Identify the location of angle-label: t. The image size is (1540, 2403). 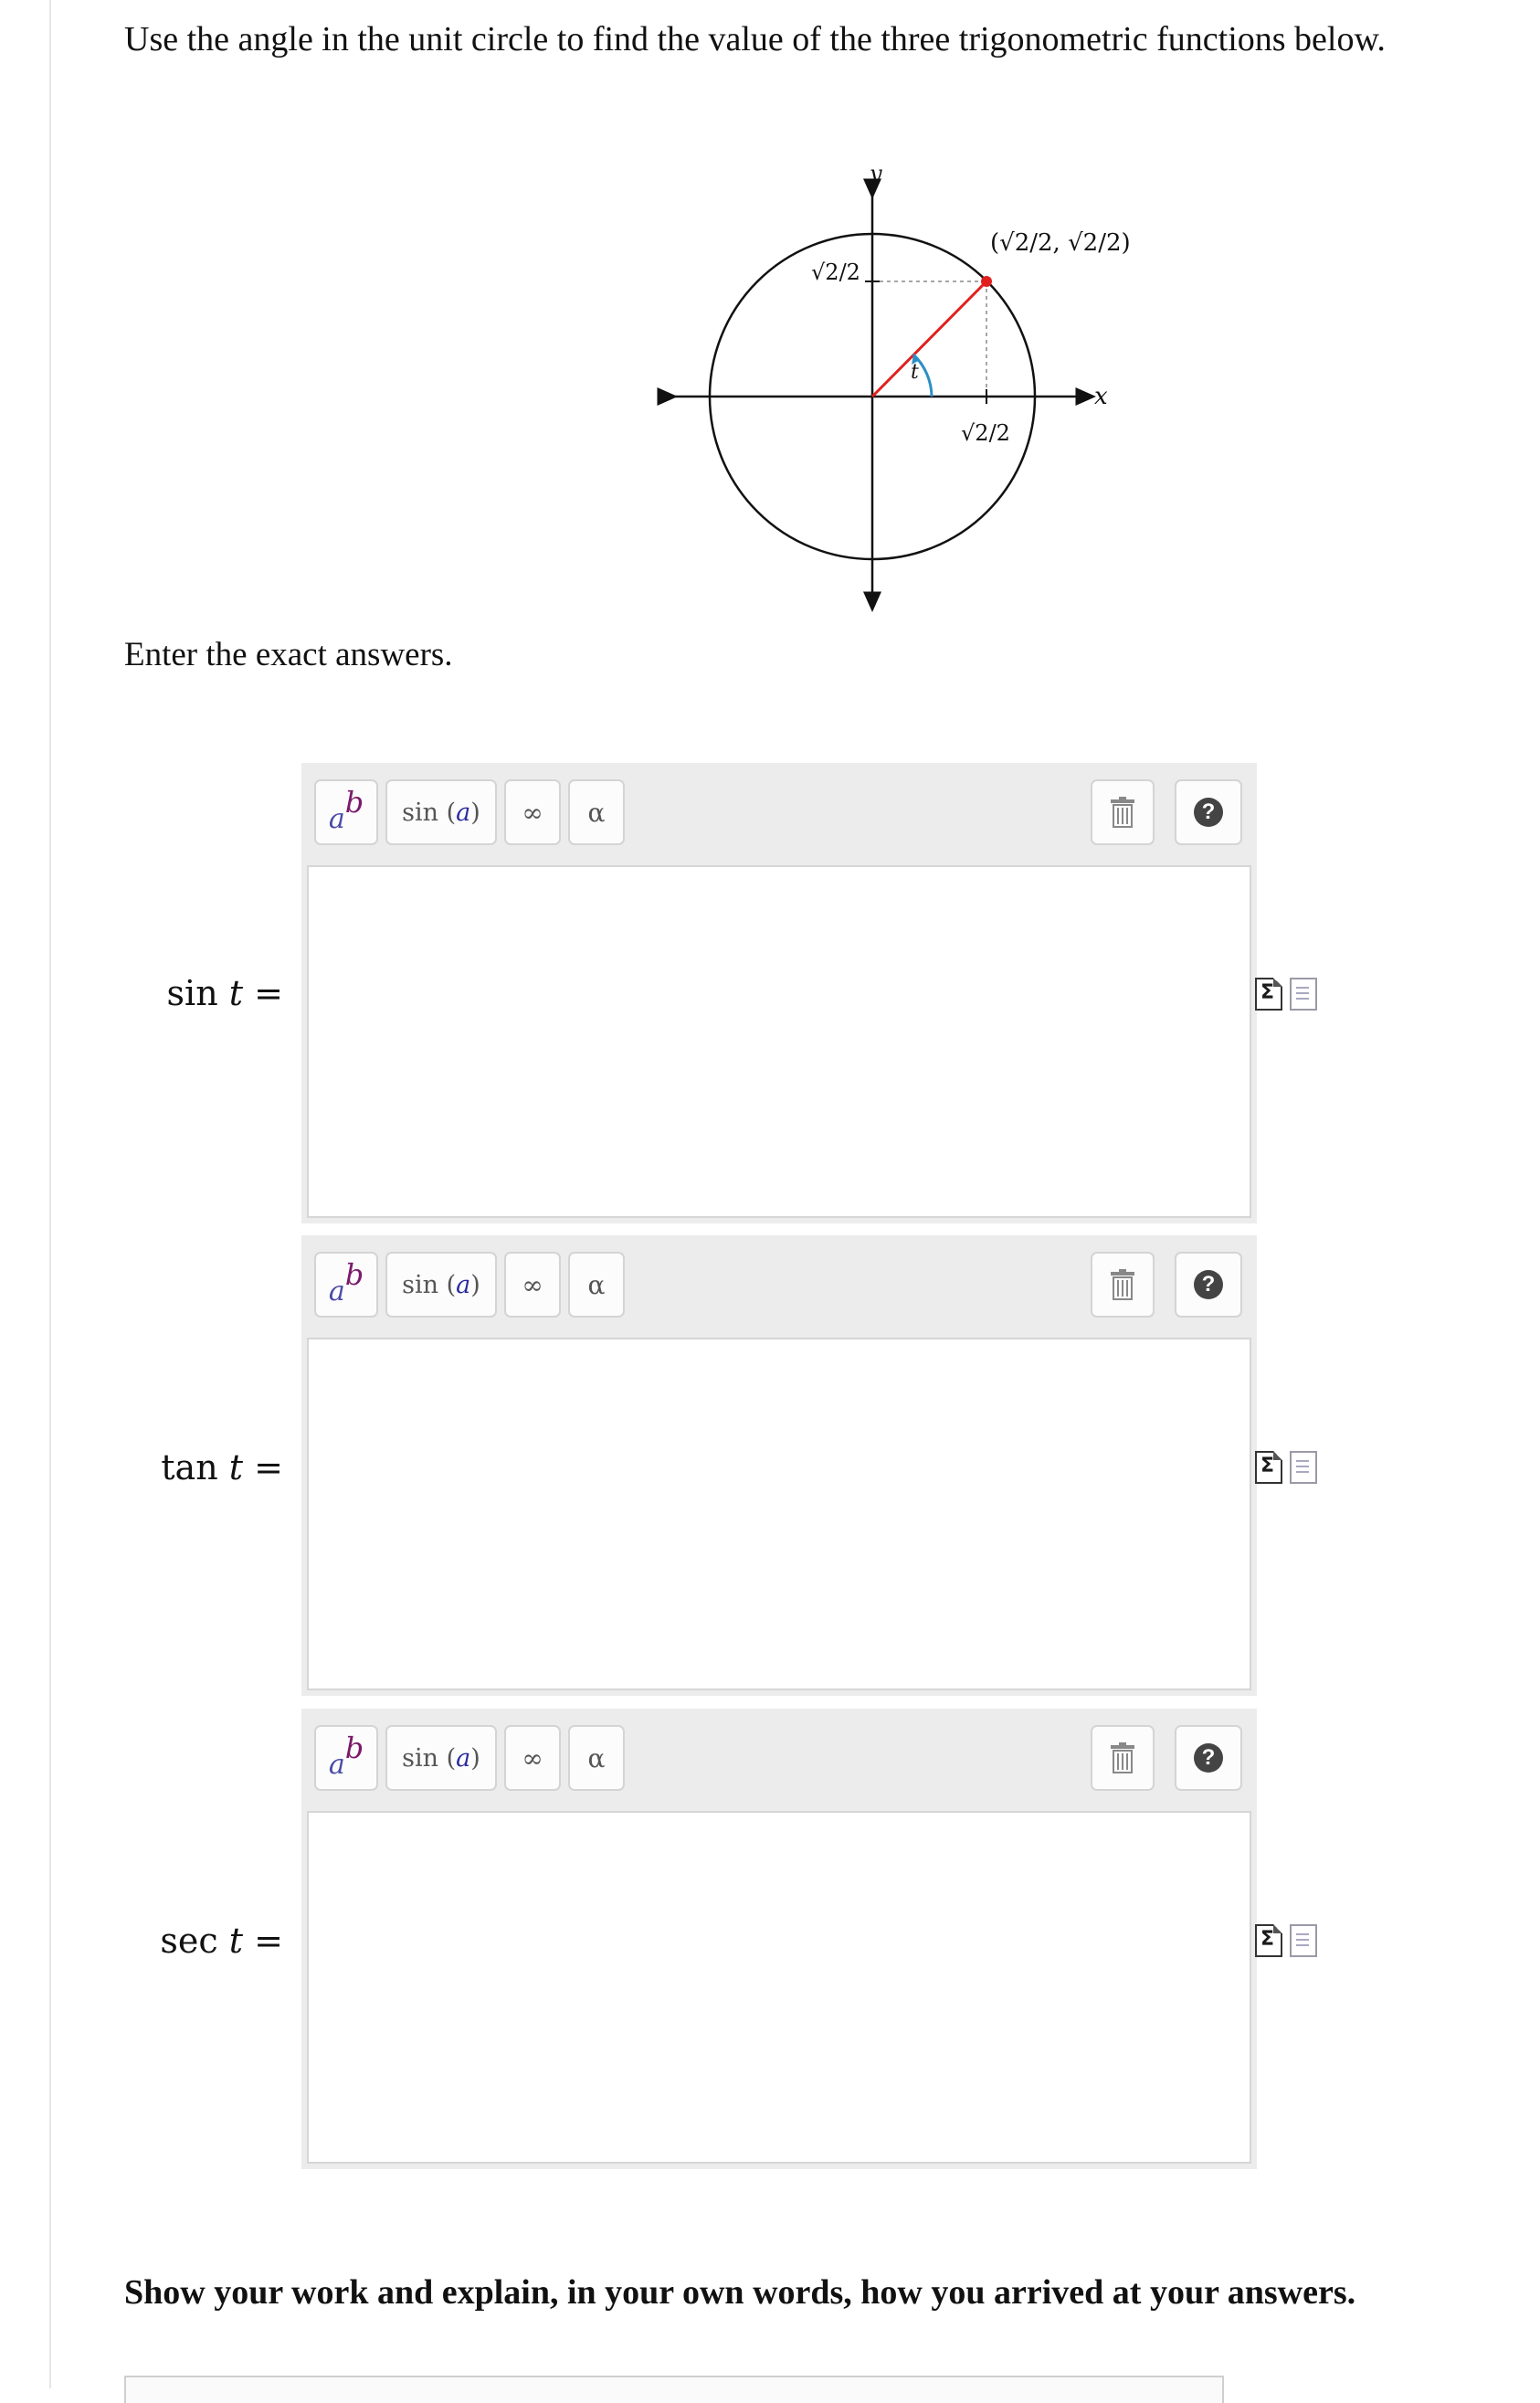
(915, 373).